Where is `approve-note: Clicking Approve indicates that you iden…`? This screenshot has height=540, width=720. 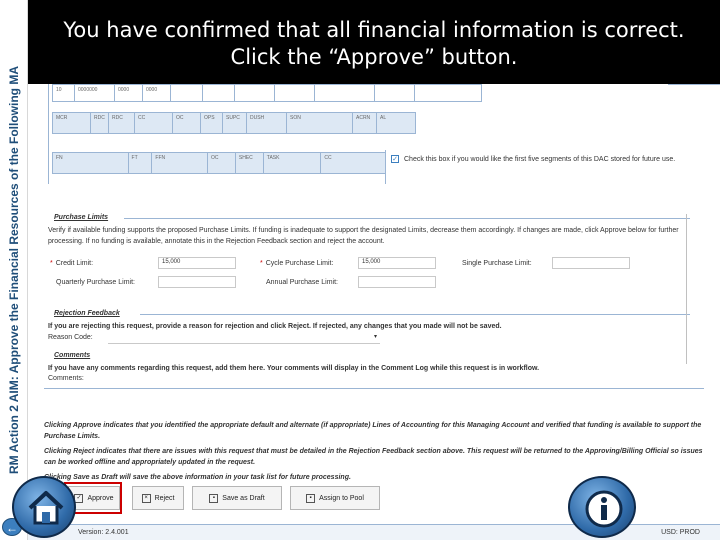
approve-note: Clicking Approve indicates that you iden… is located at coordinates (373, 431).